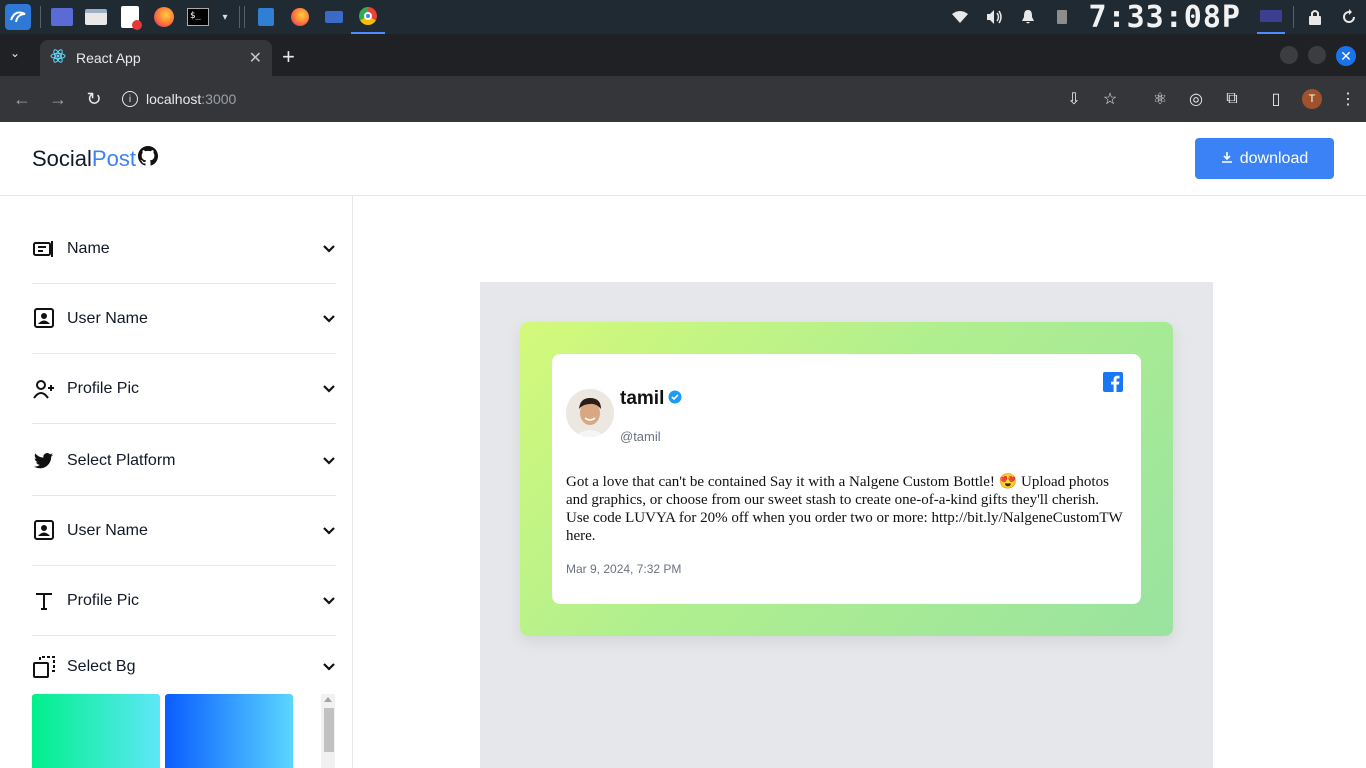 The width and height of the screenshot is (1366, 768). Describe the element at coordinates (1317, 55) in the screenshot. I see `maximize-button` at that location.